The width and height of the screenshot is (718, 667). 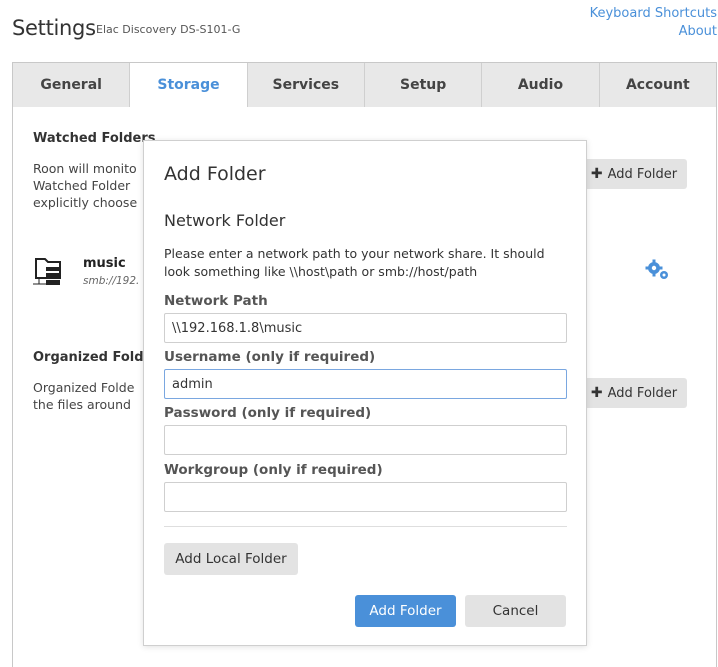 What do you see at coordinates (653, 14) in the screenshot?
I see `keyboard-shortcuts-link: Keyboard Shortcuts` at bounding box center [653, 14].